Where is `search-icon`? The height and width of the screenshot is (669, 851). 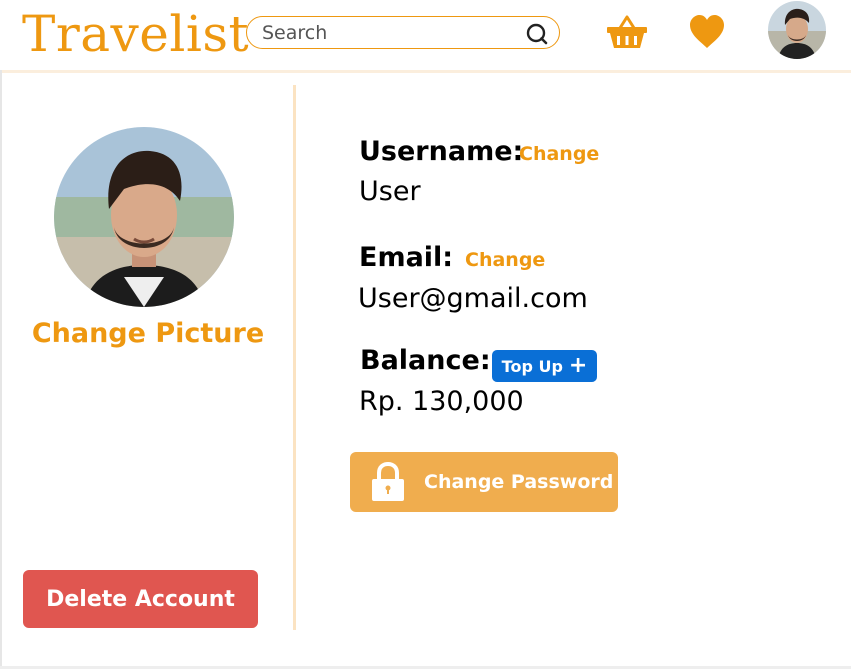
search-icon is located at coordinates (537, 34).